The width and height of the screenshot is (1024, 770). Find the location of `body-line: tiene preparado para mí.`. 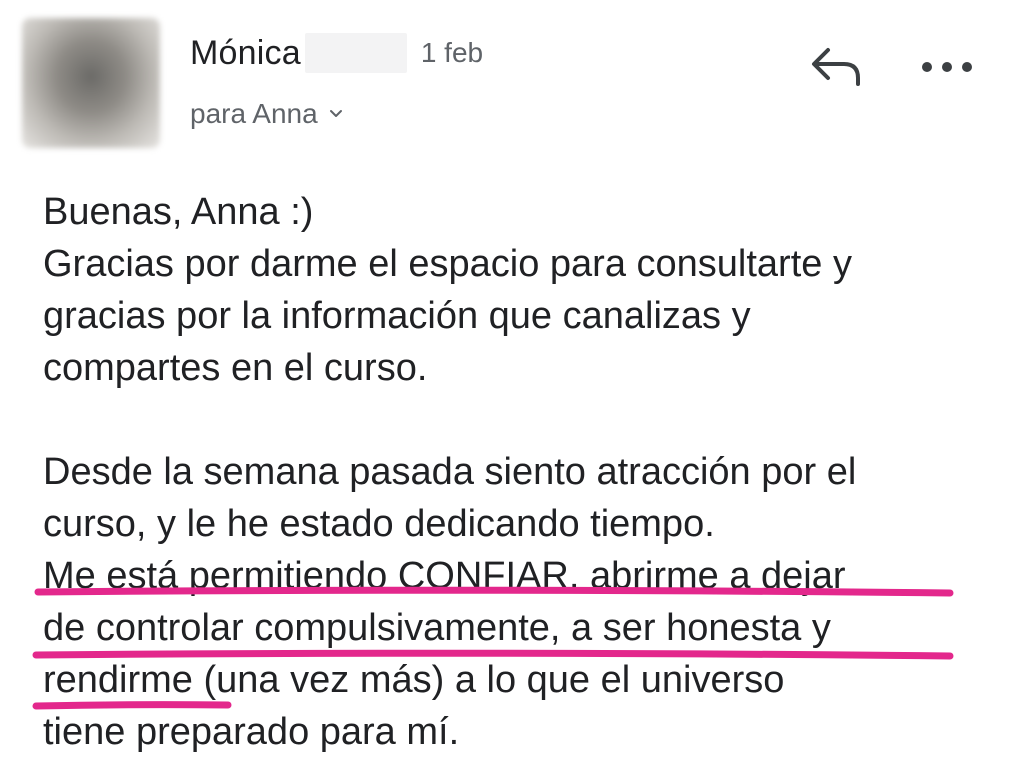

body-line: tiene preparado para mí. is located at coordinates (251, 732).